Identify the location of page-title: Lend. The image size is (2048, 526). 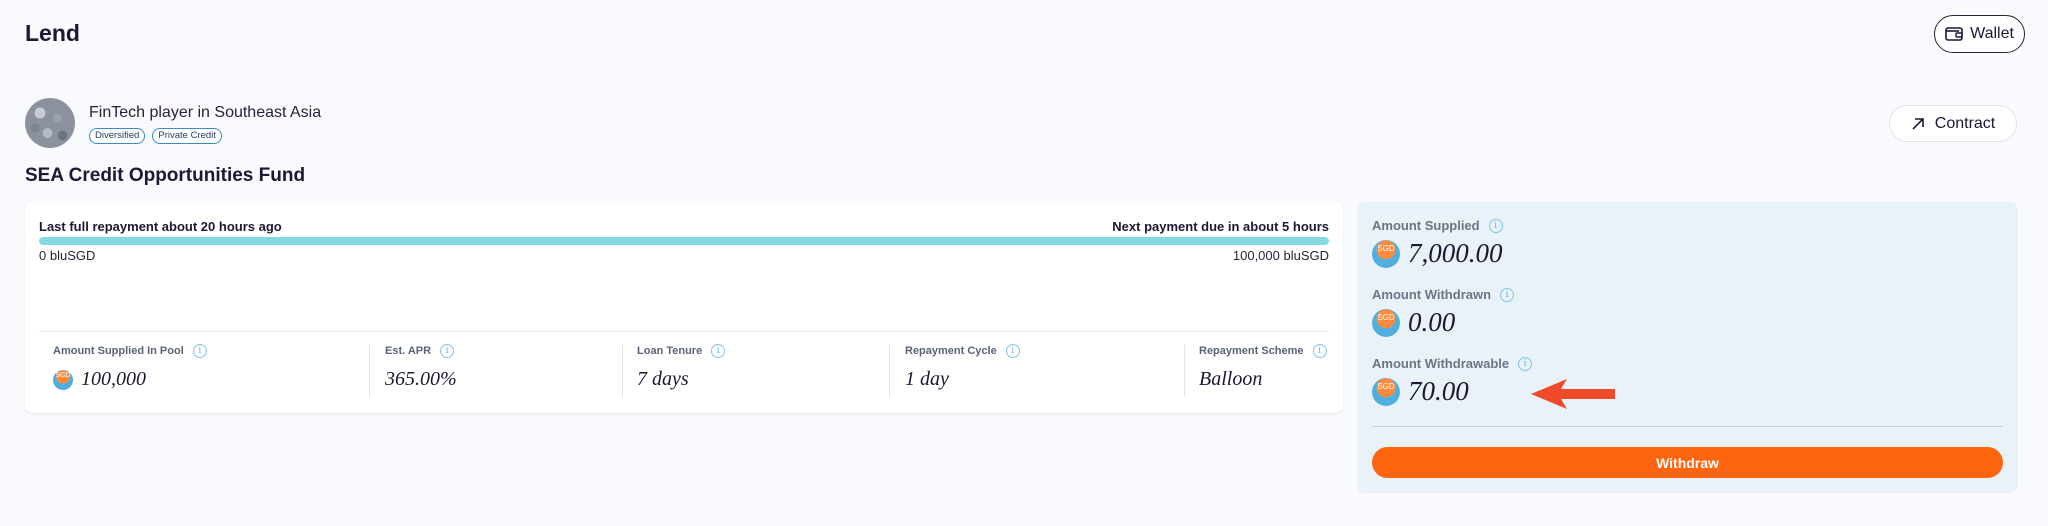
(52, 33).